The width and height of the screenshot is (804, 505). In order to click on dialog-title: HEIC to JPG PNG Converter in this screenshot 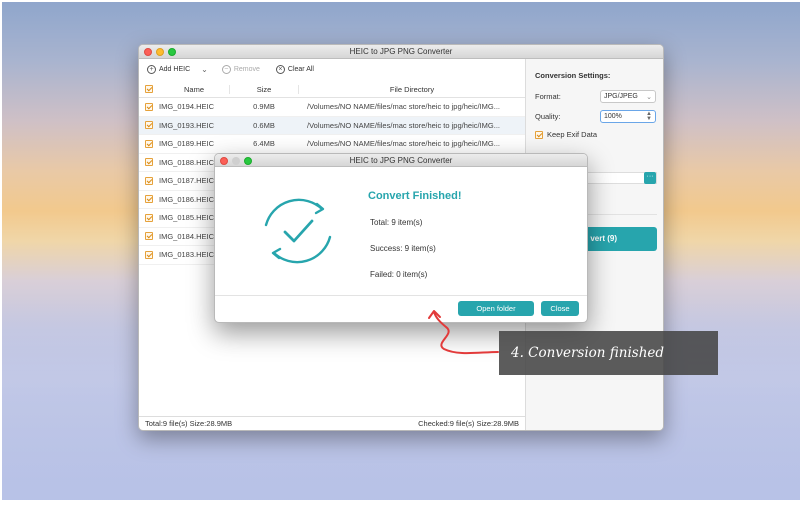, I will do `click(401, 160)`.